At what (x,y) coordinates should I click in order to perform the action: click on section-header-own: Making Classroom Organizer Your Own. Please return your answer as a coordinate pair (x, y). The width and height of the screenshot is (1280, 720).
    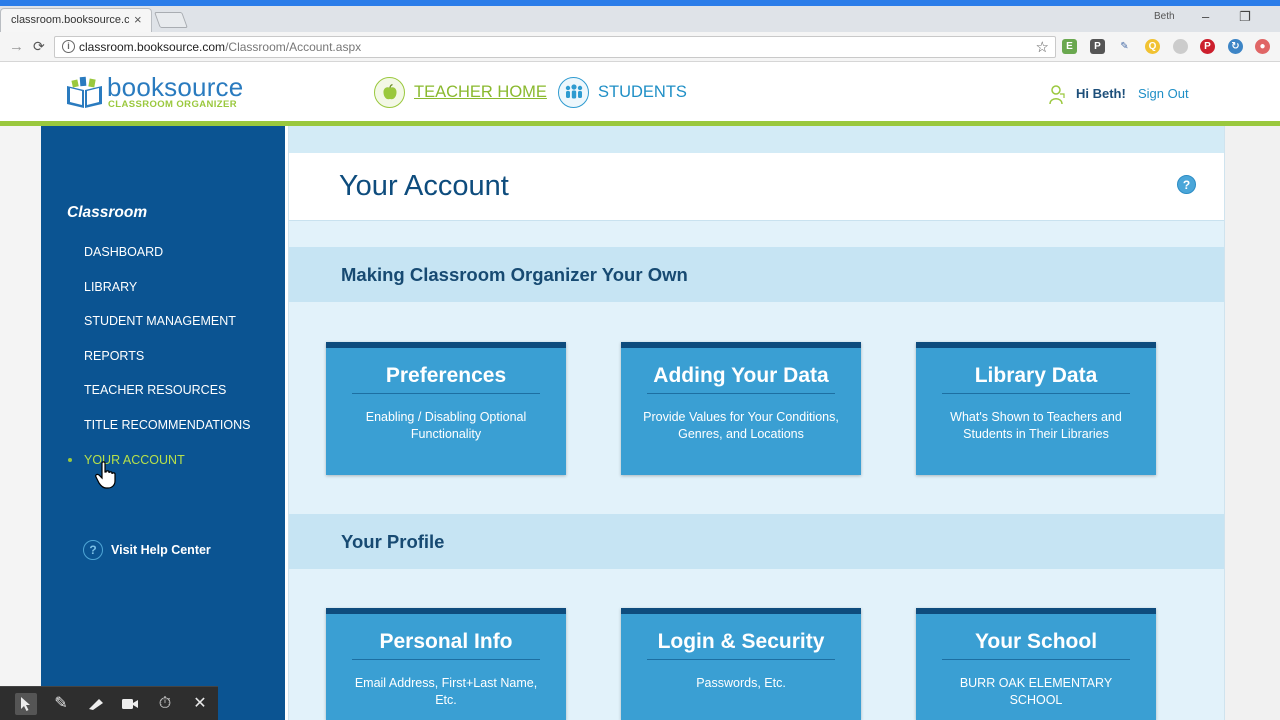
    Looking at the image, I should click on (756, 274).